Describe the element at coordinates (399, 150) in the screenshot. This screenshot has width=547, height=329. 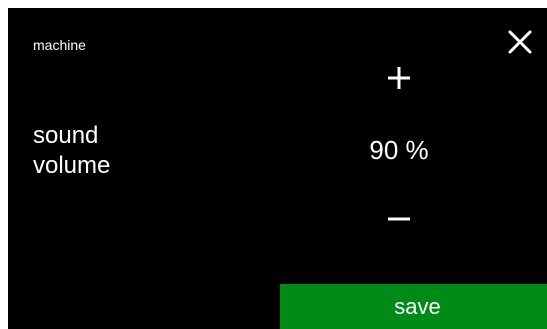
I see `volume-value: 90 %` at that location.